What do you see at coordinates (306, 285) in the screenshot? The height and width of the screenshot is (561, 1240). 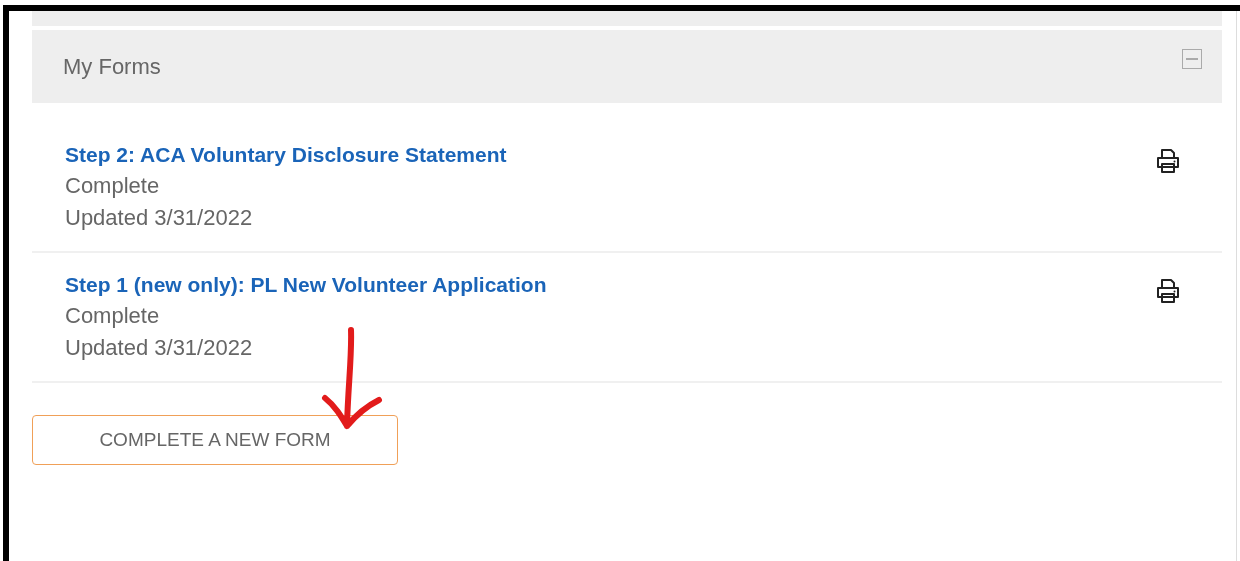 I see `form-link: Step 1 (new only): PL New Volunteer Application` at bounding box center [306, 285].